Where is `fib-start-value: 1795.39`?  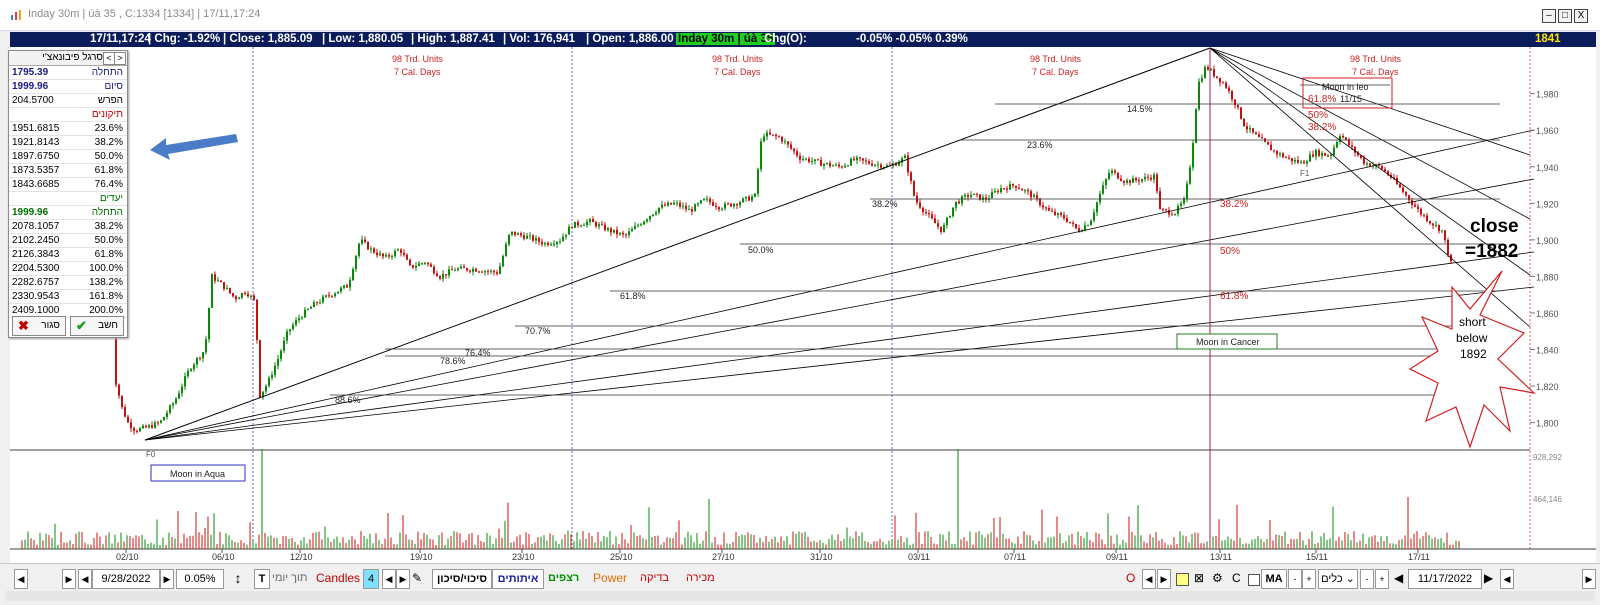 fib-start-value: 1795.39 is located at coordinates (30, 72).